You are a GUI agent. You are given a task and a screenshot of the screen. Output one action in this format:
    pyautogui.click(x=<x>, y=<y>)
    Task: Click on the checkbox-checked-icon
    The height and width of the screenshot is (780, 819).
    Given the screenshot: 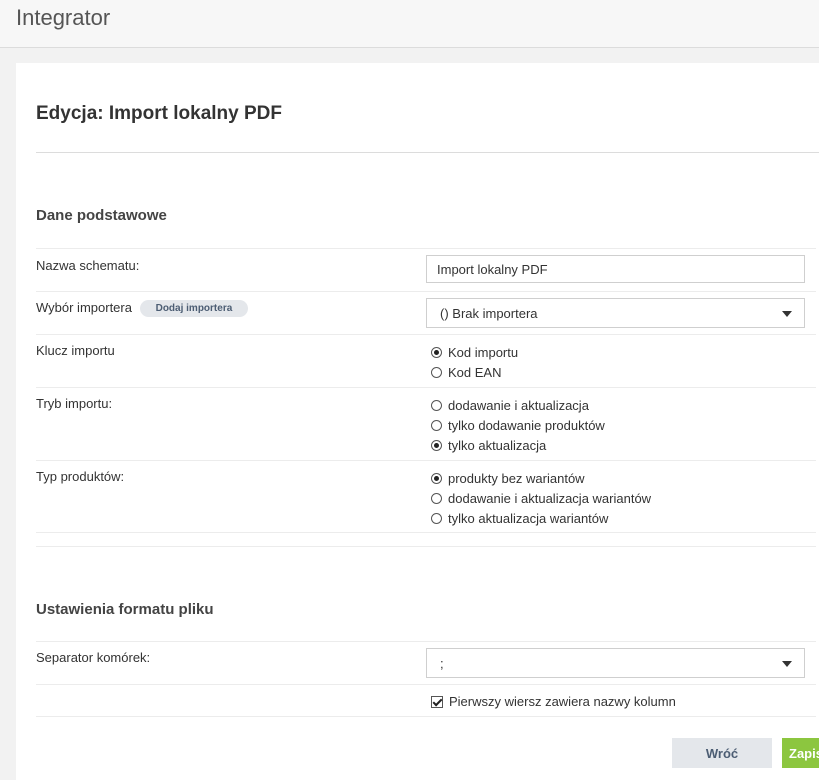 What is the action you would take?
    pyautogui.click(x=437, y=701)
    